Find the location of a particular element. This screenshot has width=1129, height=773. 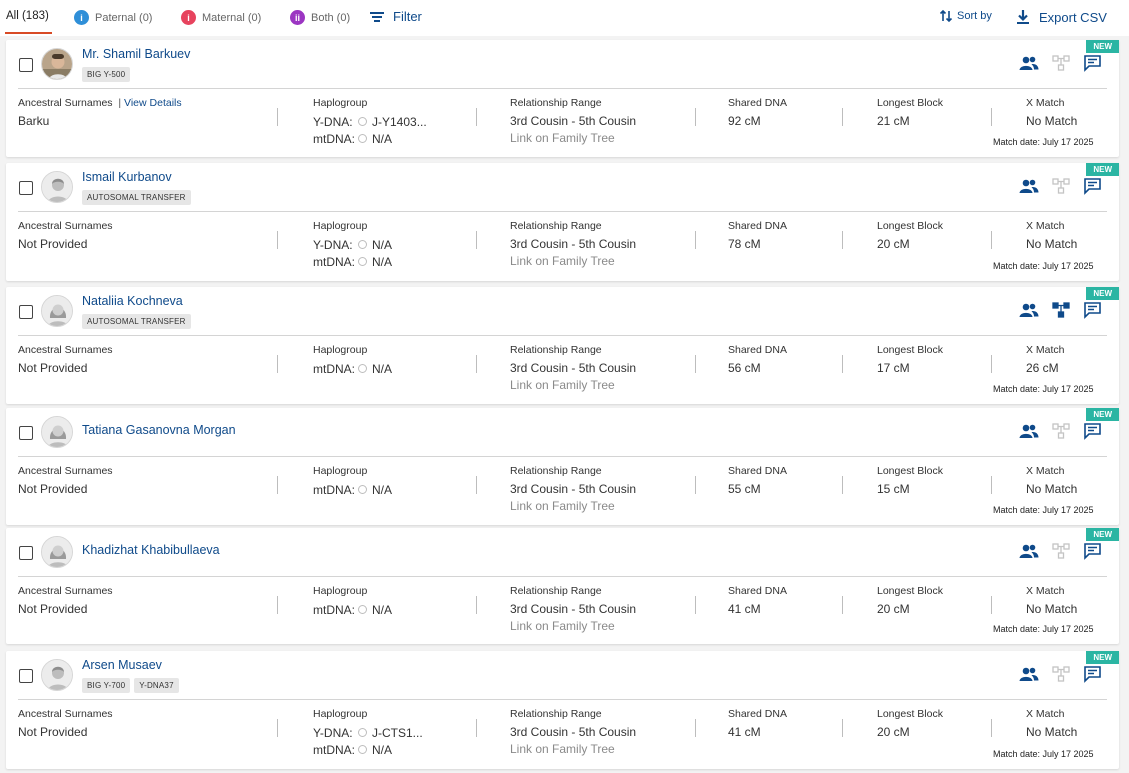

relationship-value: 3rd Cousin - 5th Cousin is located at coordinates (573, 609).